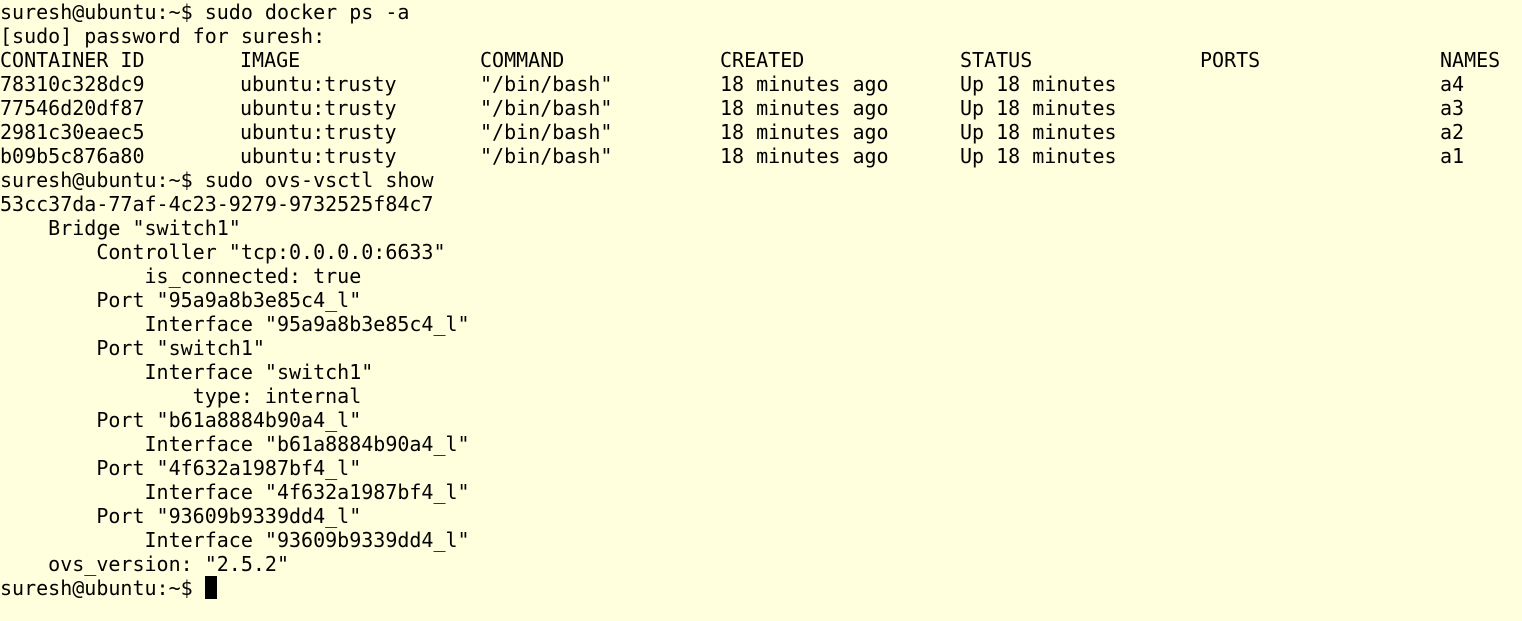  What do you see at coordinates (210, 587) in the screenshot?
I see `cursor` at bounding box center [210, 587].